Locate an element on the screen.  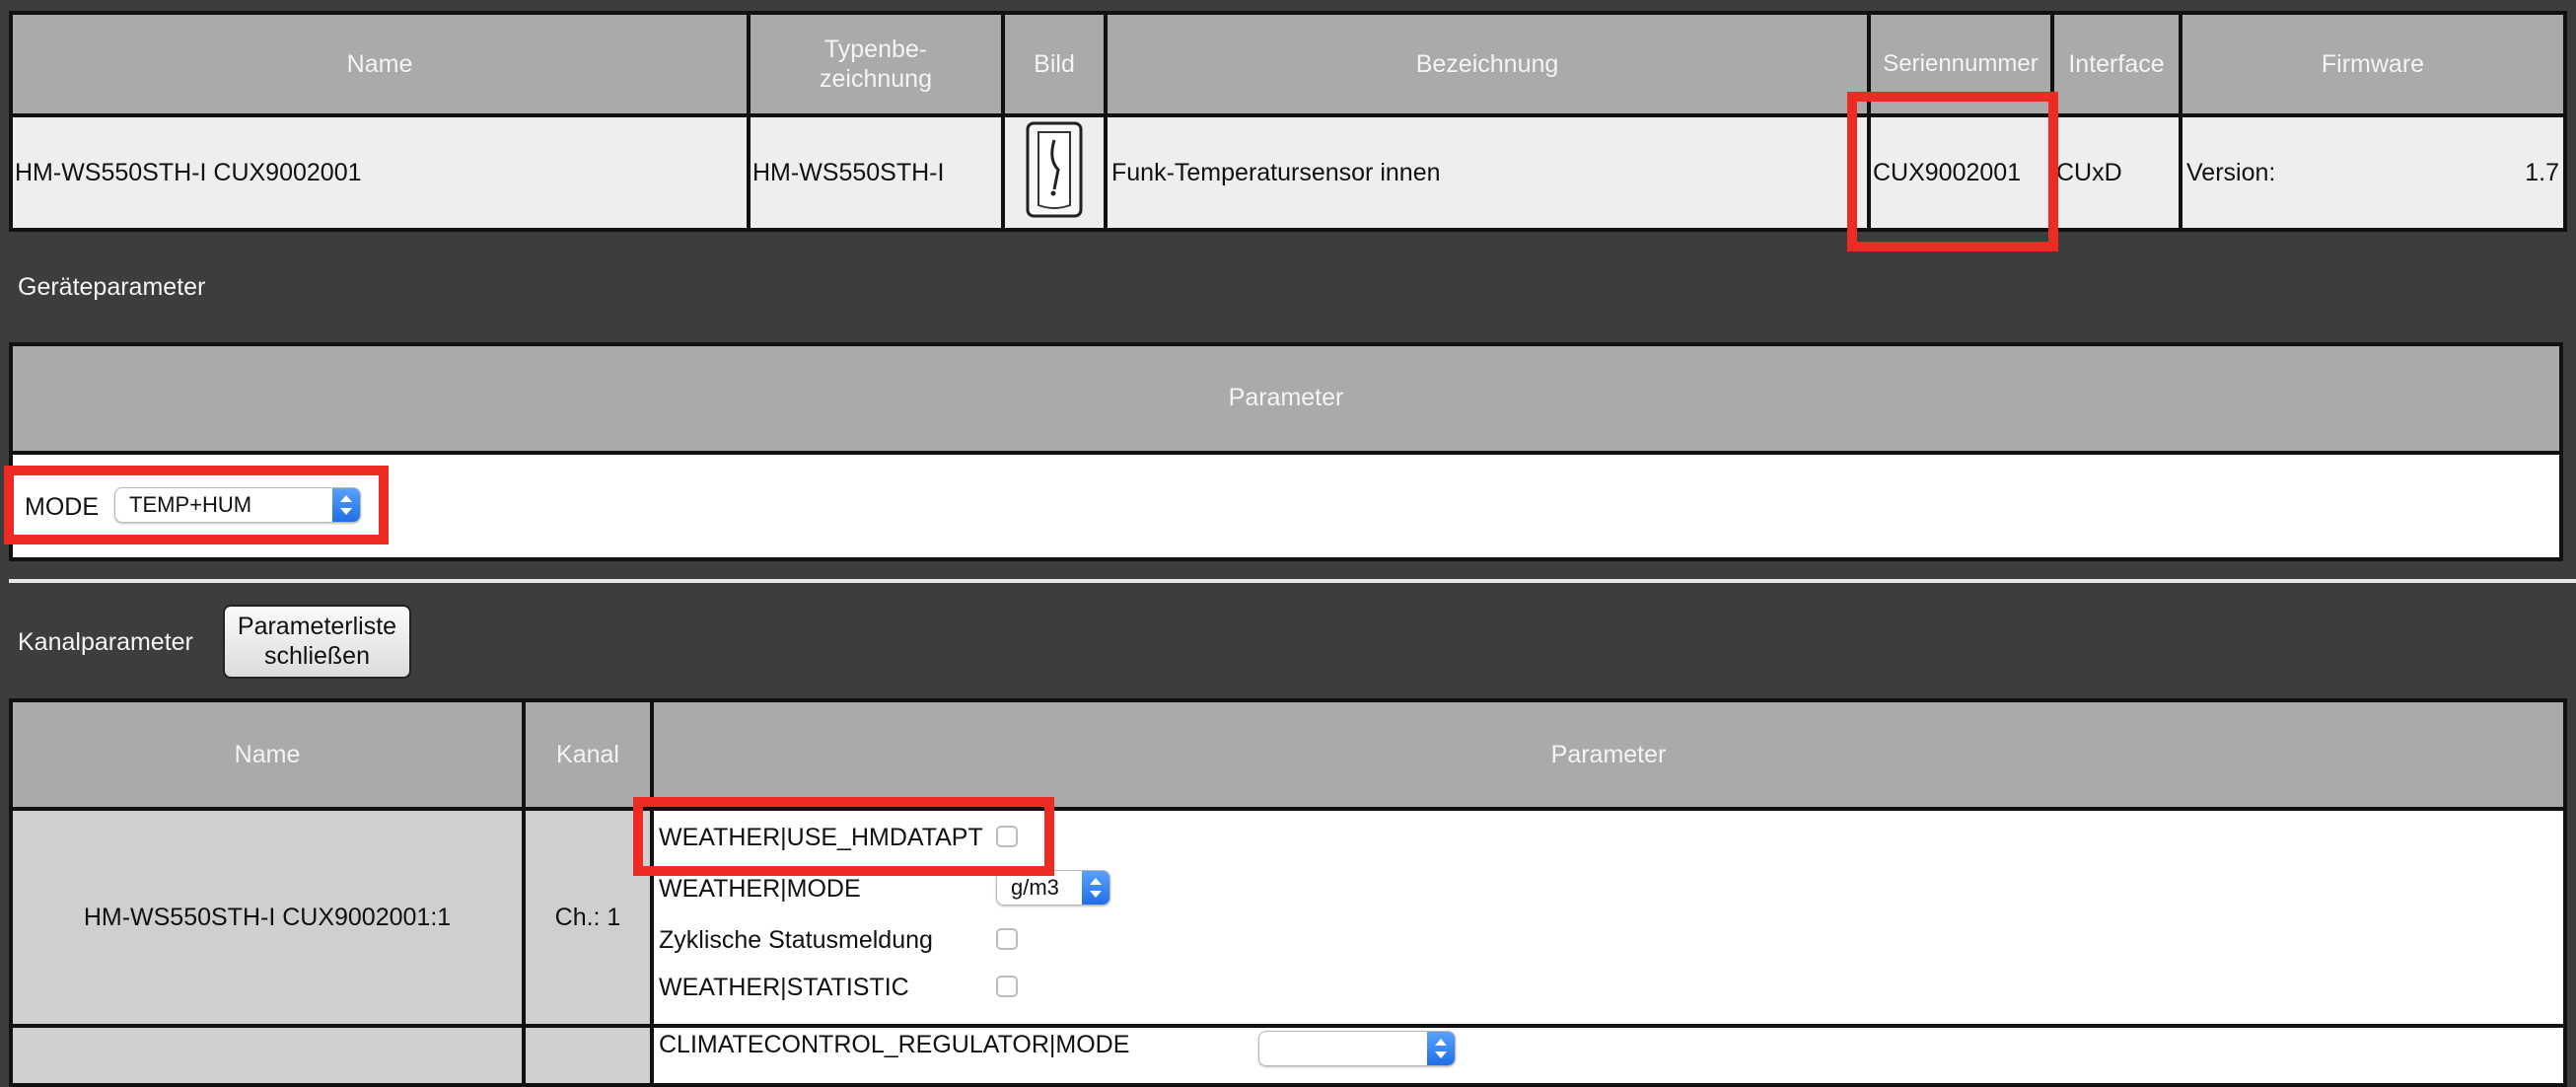
sensor-device-icon is located at coordinates (1054, 169).